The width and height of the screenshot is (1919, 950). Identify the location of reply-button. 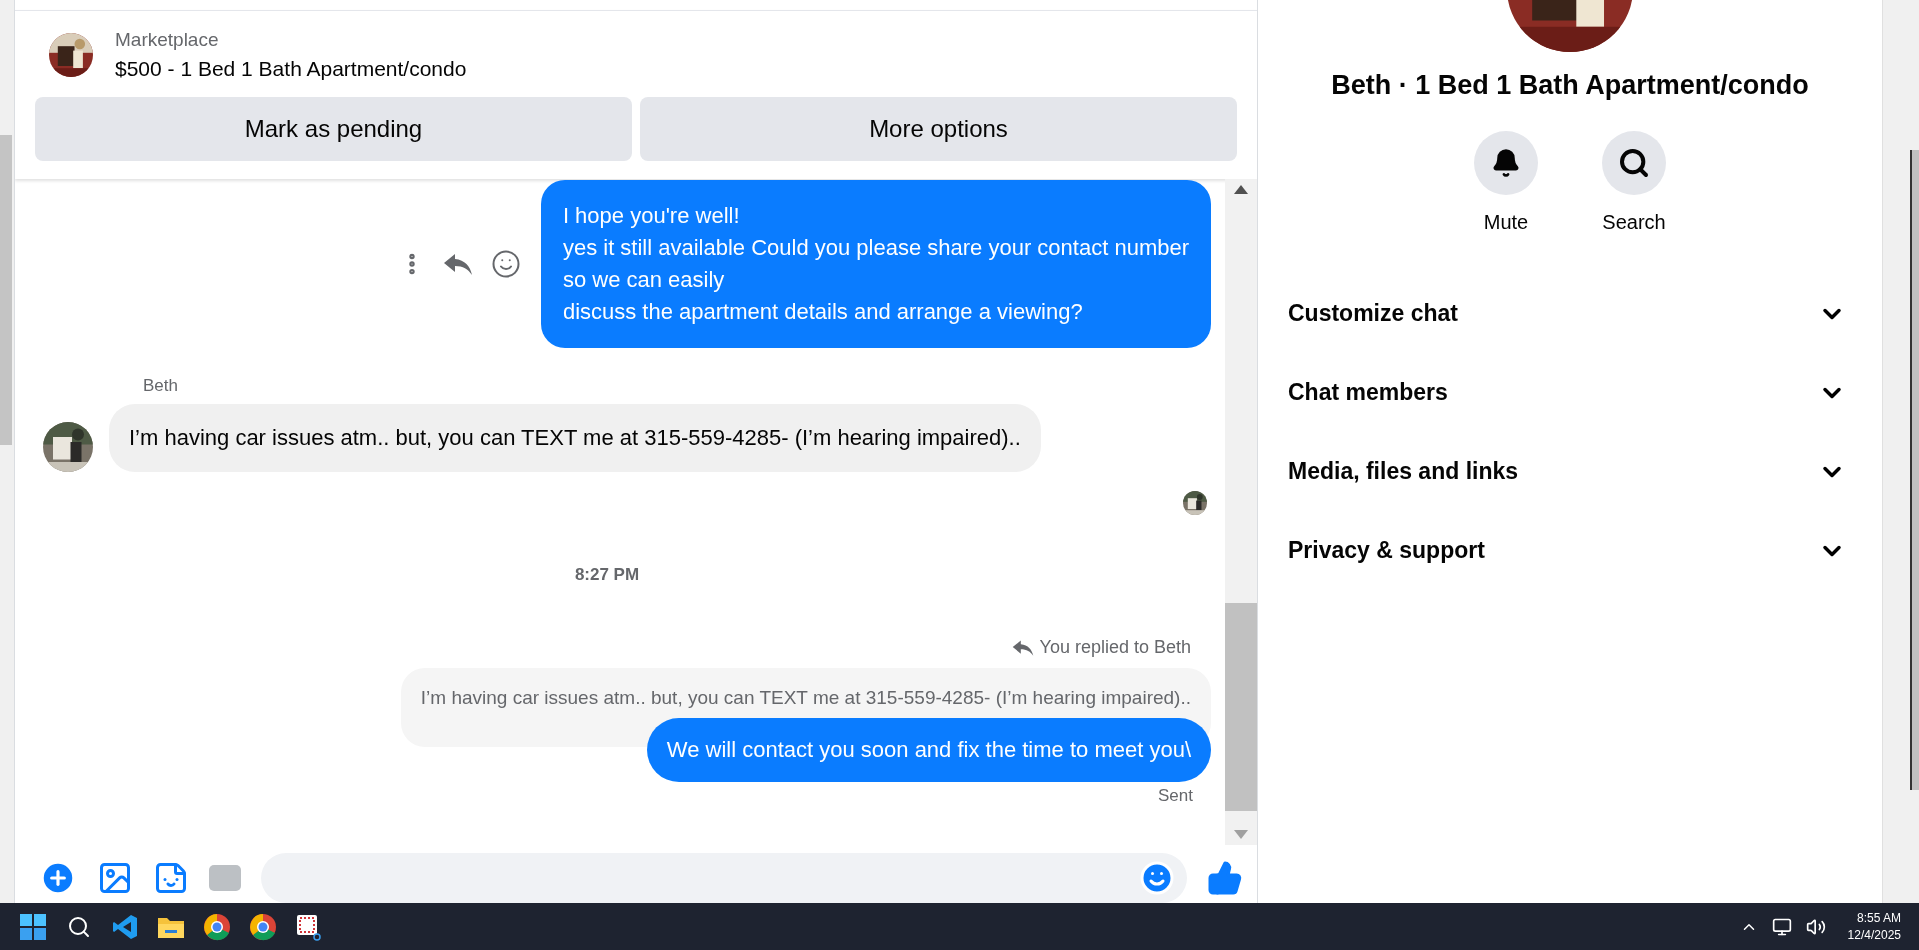
(457, 264).